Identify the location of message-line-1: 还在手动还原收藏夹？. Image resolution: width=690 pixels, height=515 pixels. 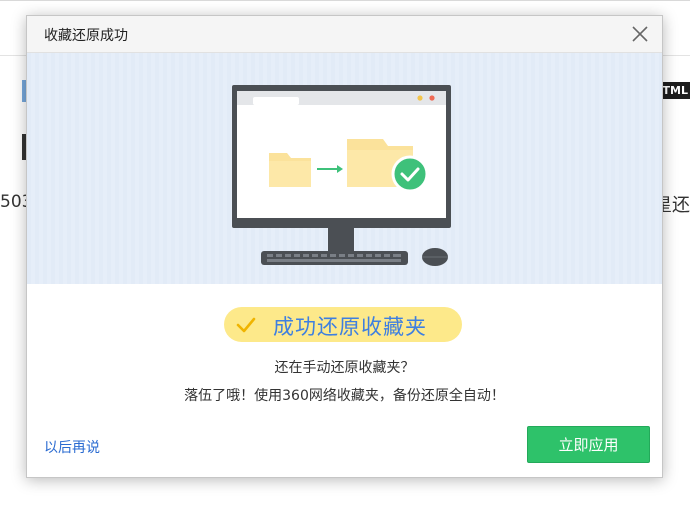
(344, 368).